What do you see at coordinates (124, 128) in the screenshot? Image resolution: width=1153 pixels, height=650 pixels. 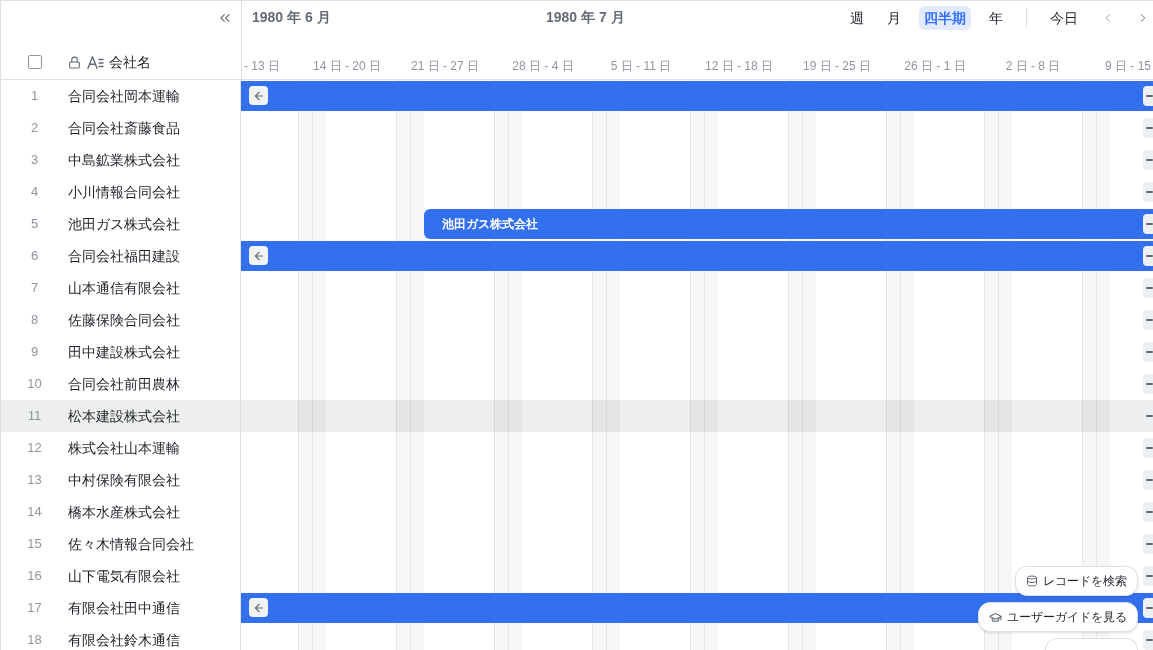 I see `company-name: 合同会社斎藤食品` at bounding box center [124, 128].